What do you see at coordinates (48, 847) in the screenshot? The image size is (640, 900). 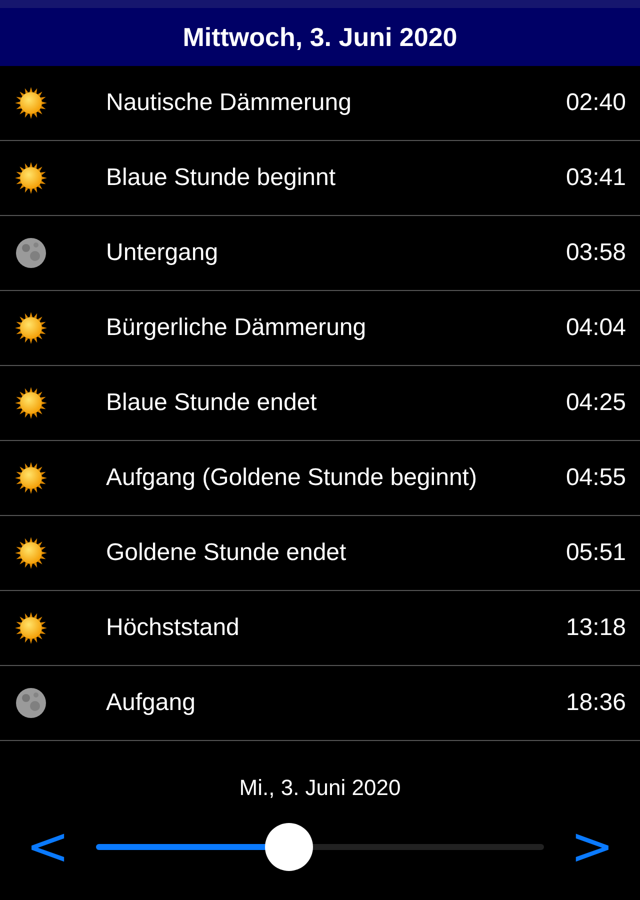 I see `previous-day-button: <` at bounding box center [48, 847].